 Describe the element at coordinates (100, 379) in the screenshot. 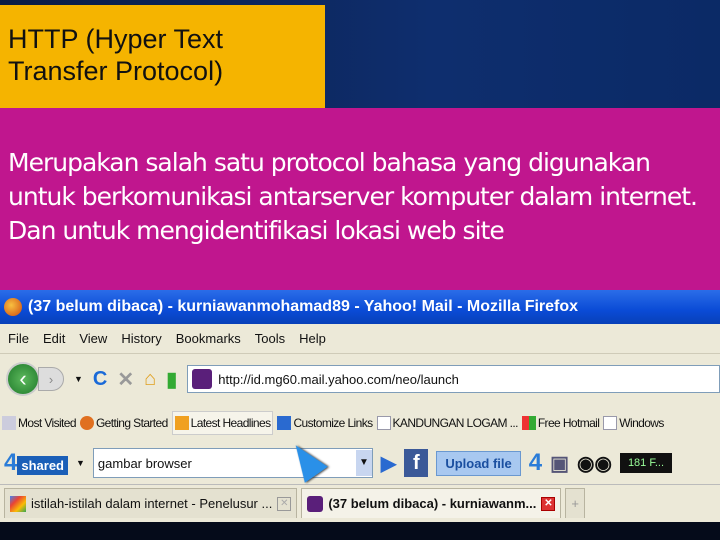

I see `reload-icon: C` at that location.